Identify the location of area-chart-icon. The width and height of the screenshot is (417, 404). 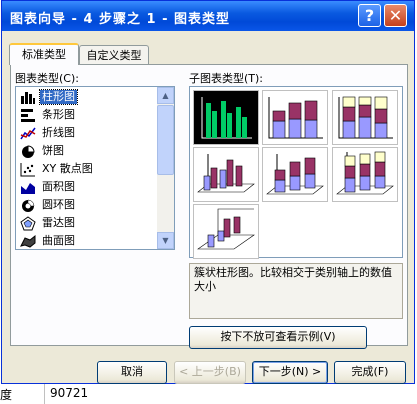
(28, 188).